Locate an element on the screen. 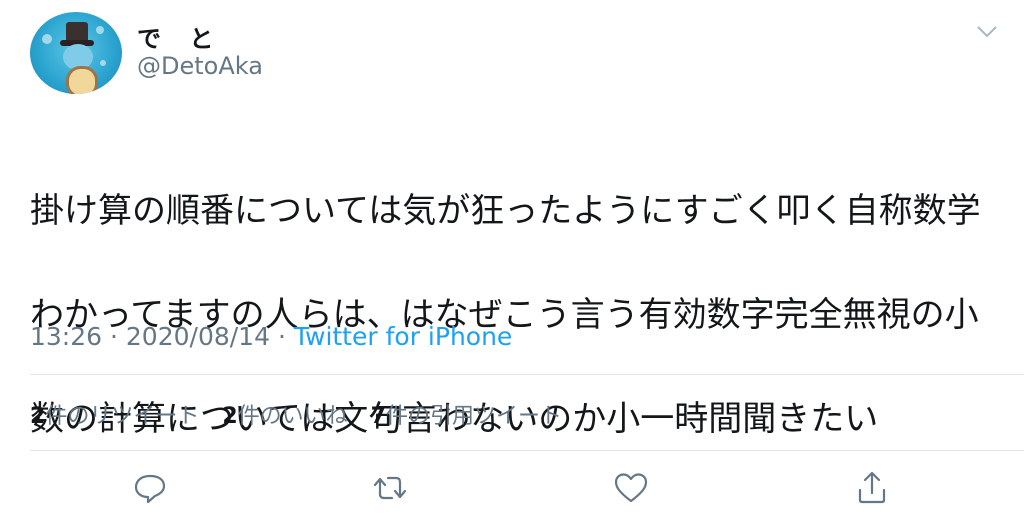  tweet-time: 13:26 is located at coordinates (66, 336).